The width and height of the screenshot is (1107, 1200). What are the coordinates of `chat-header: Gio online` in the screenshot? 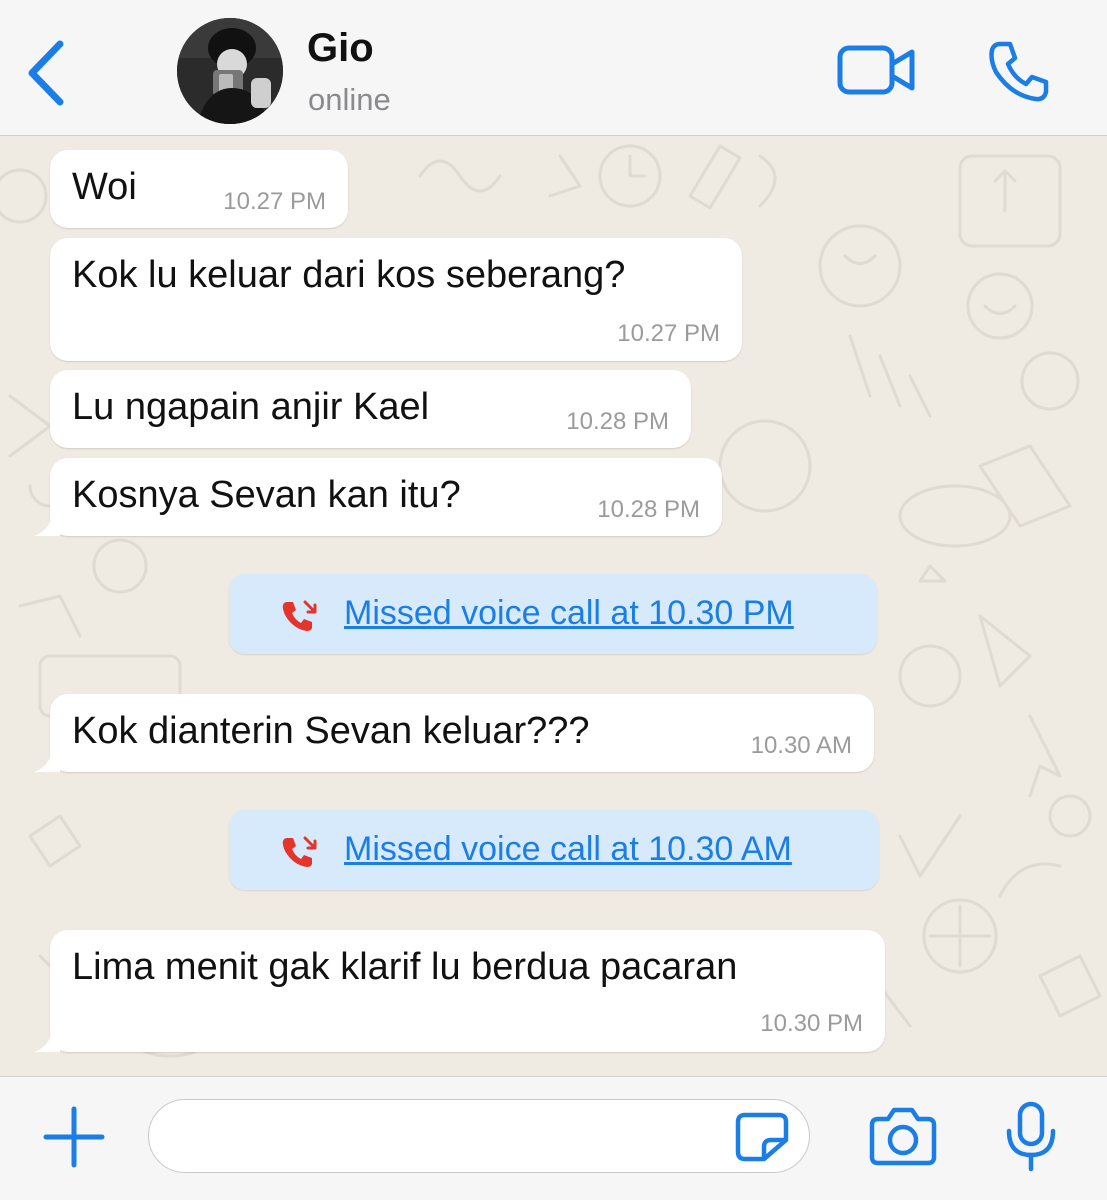 It's located at (553, 68).